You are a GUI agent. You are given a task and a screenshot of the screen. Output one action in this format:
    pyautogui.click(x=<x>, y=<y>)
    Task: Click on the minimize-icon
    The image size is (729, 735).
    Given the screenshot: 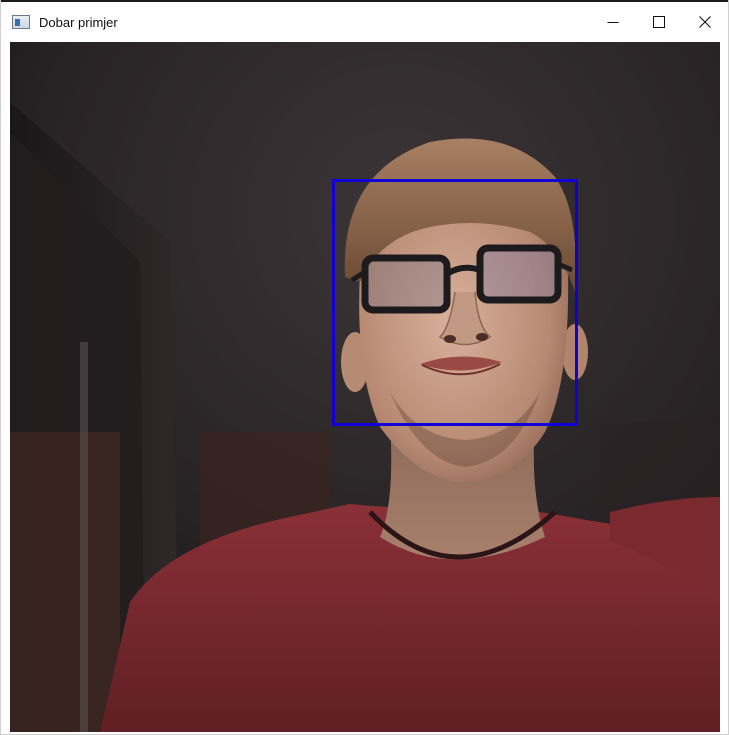 What is the action you would take?
    pyautogui.click(x=613, y=22)
    